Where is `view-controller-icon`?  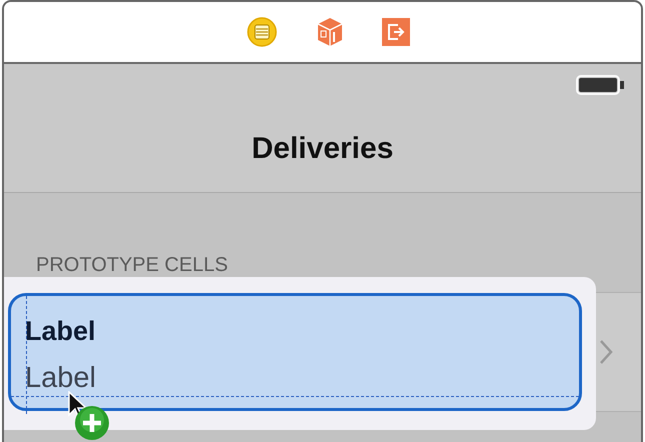
view-controller-icon is located at coordinates (262, 32).